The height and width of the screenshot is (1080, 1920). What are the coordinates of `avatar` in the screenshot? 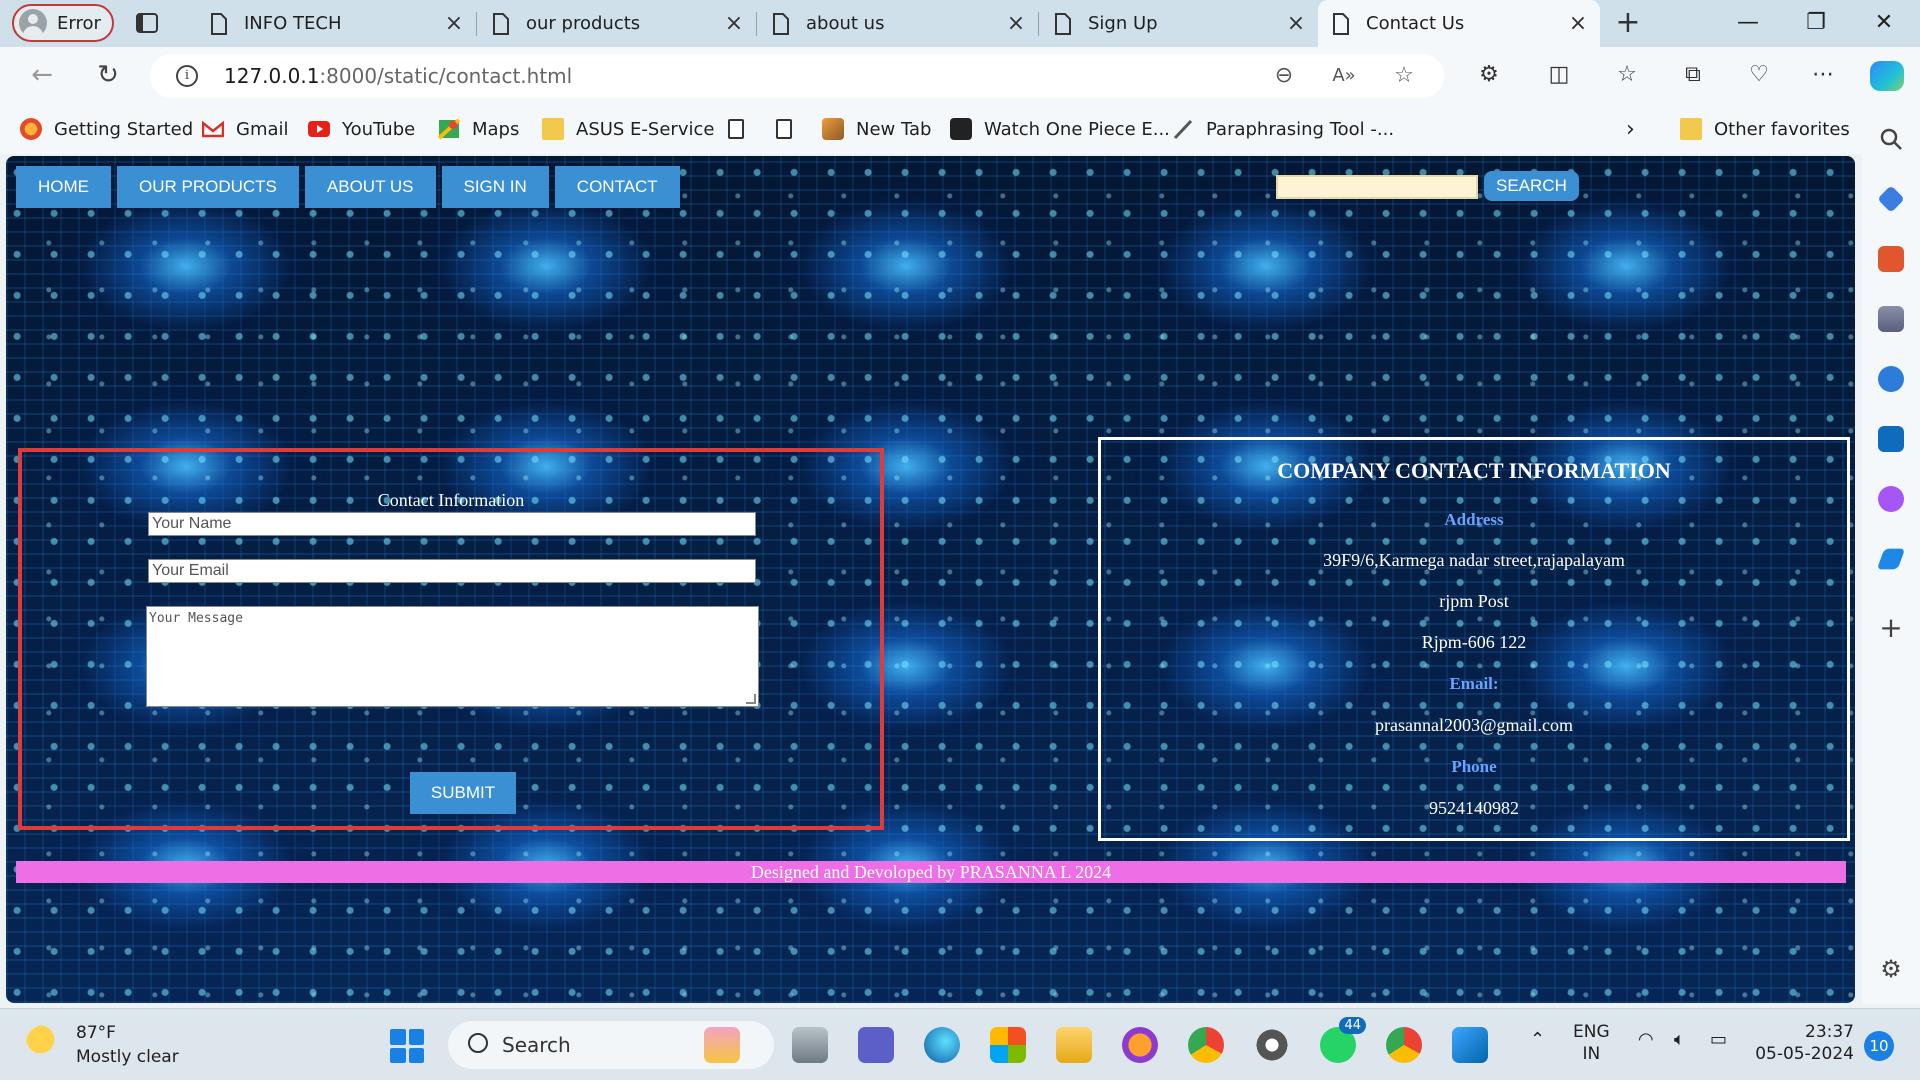 It's located at (33, 23).